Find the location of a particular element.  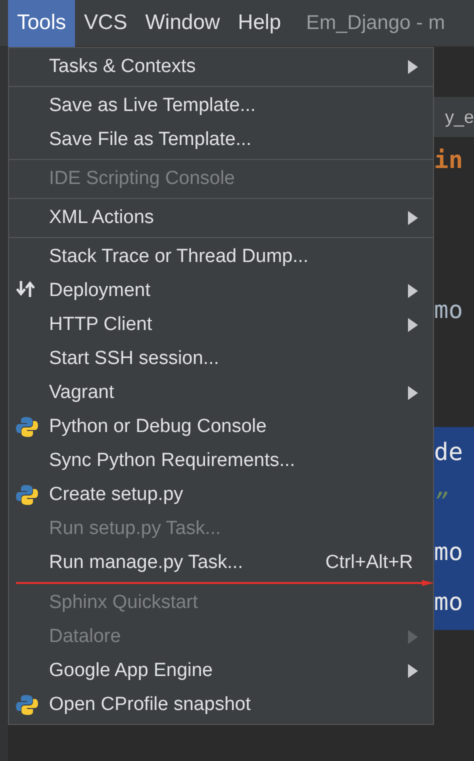

code-text: de is located at coordinates (448, 452).